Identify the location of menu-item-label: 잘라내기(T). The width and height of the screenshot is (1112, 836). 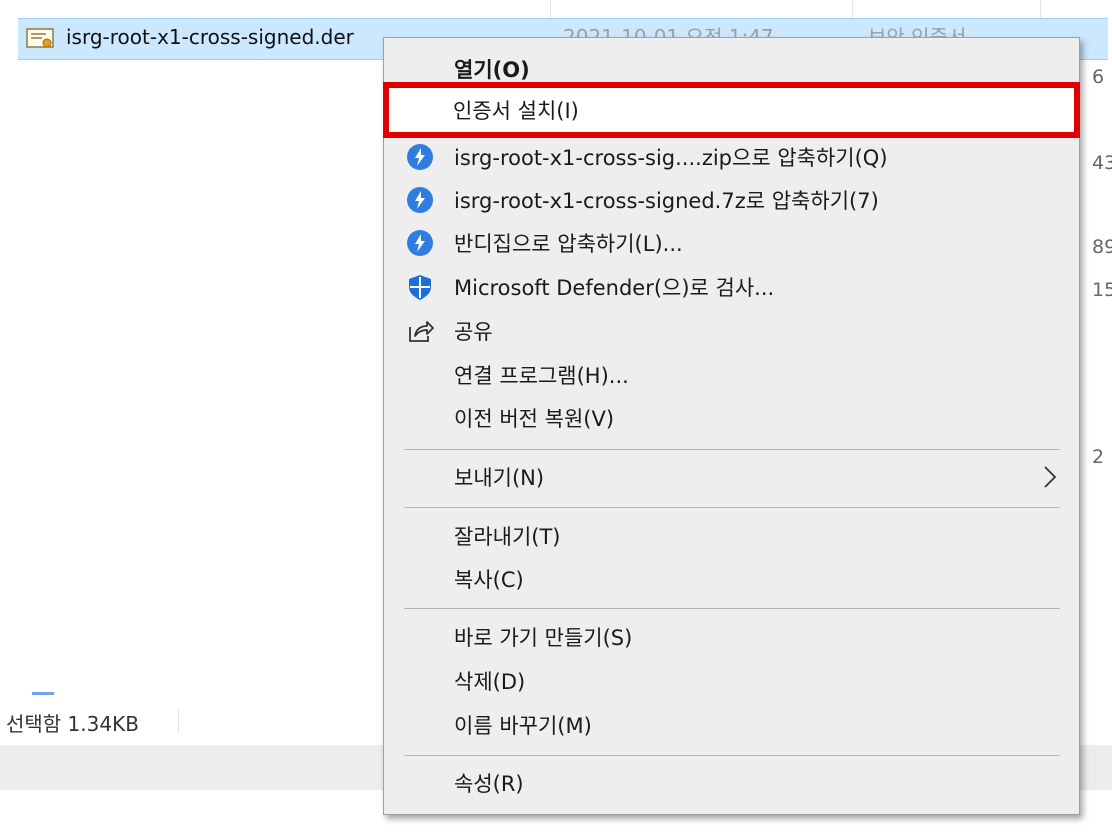
(507, 537).